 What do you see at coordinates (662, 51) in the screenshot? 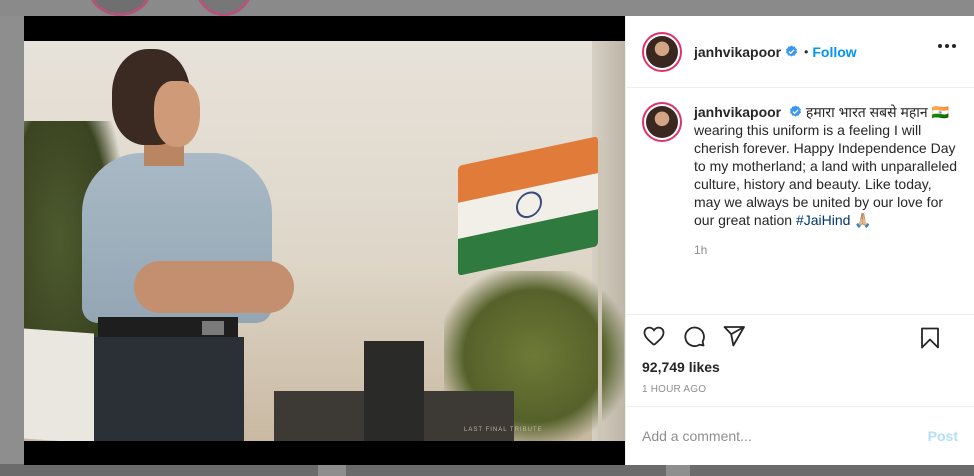
I see `avatar` at bounding box center [662, 51].